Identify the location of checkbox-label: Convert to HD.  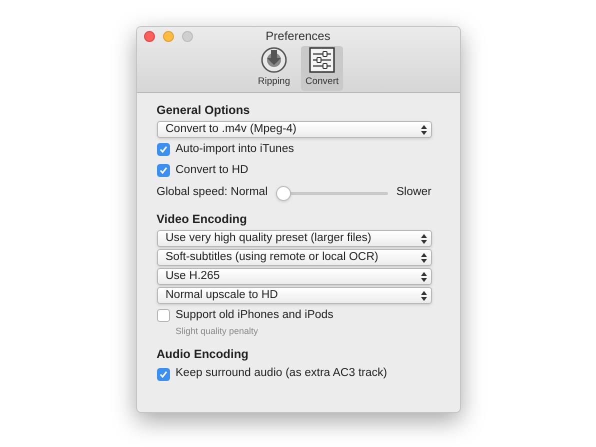
(212, 170).